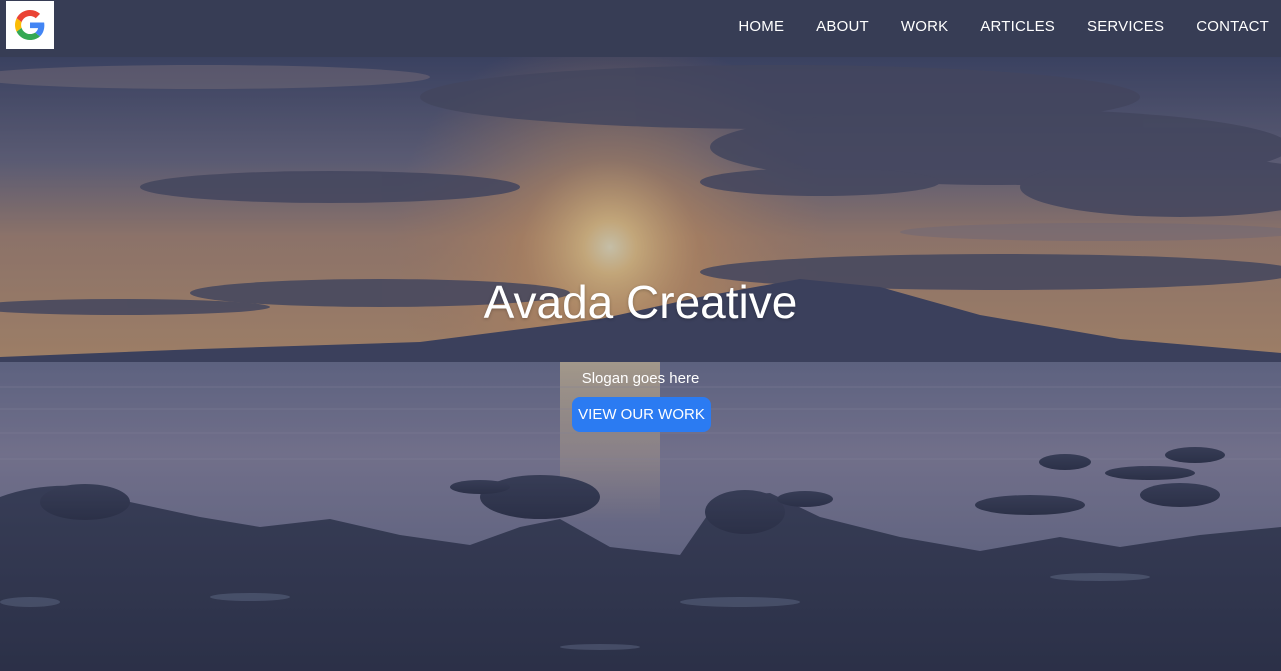 The height and width of the screenshot is (671, 1281). I want to click on logo, so click(30, 25).